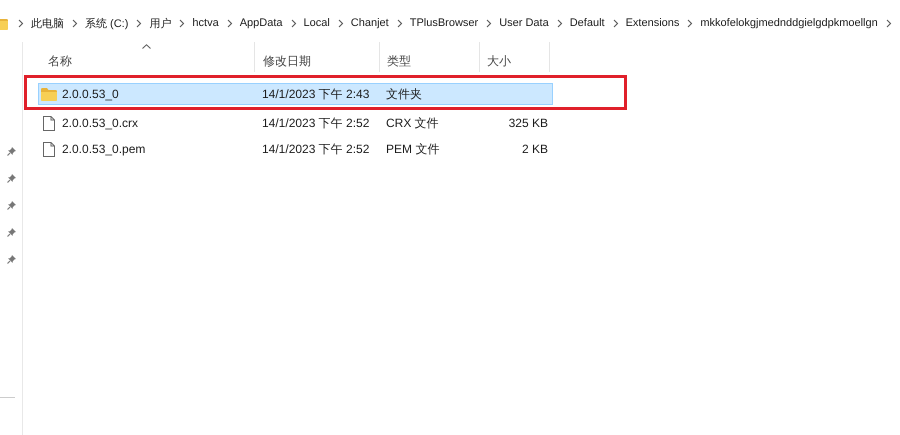 This screenshot has width=900, height=435. What do you see at coordinates (789, 23) in the screenshot?
I see `breadcrumb-item: mkkofelokgjmednddgielgdpkmoellgn` at bounding box center [789, 23].